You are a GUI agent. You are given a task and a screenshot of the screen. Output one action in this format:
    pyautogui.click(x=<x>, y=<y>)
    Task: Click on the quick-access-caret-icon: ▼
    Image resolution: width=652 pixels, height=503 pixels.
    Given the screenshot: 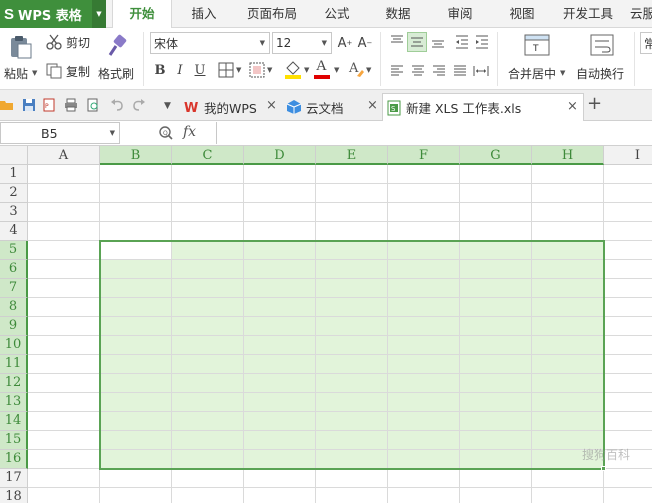 What is the action you would take?
    pyautogui.click(x=167, y=106)
    